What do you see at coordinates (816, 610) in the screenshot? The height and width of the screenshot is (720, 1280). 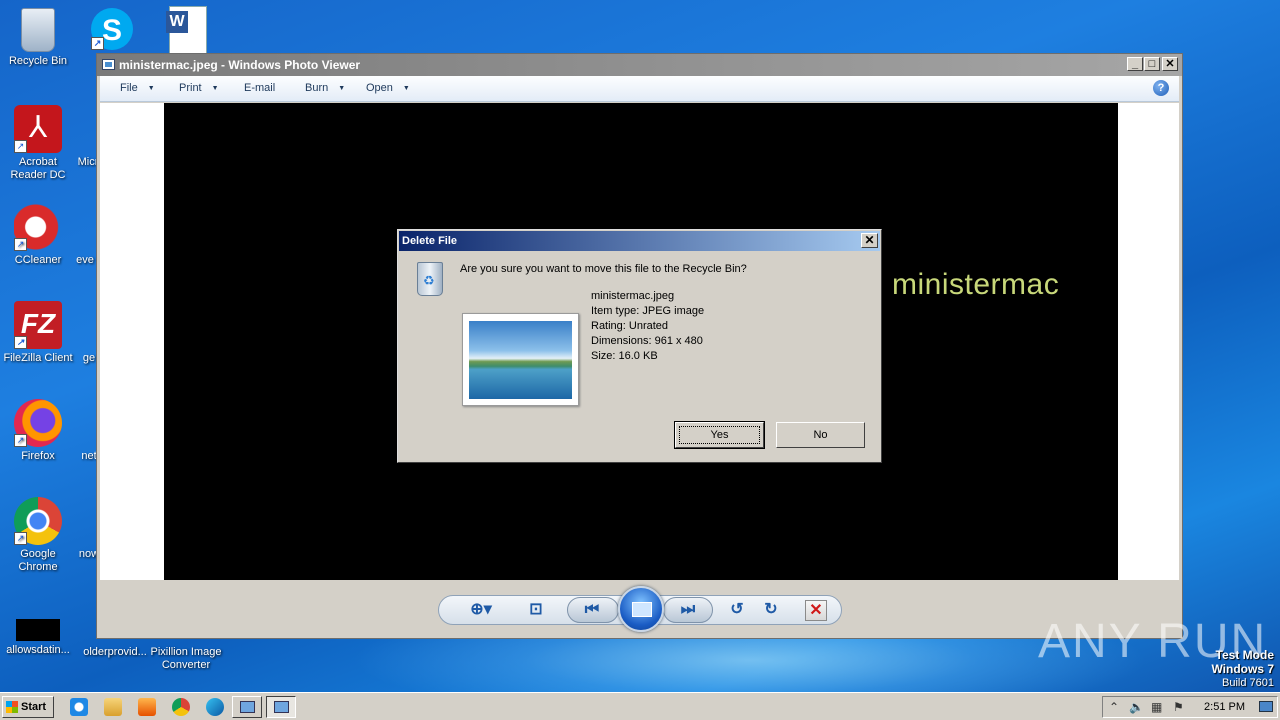 I see `delete-icon: ✕` at bounding box center [816, 610].